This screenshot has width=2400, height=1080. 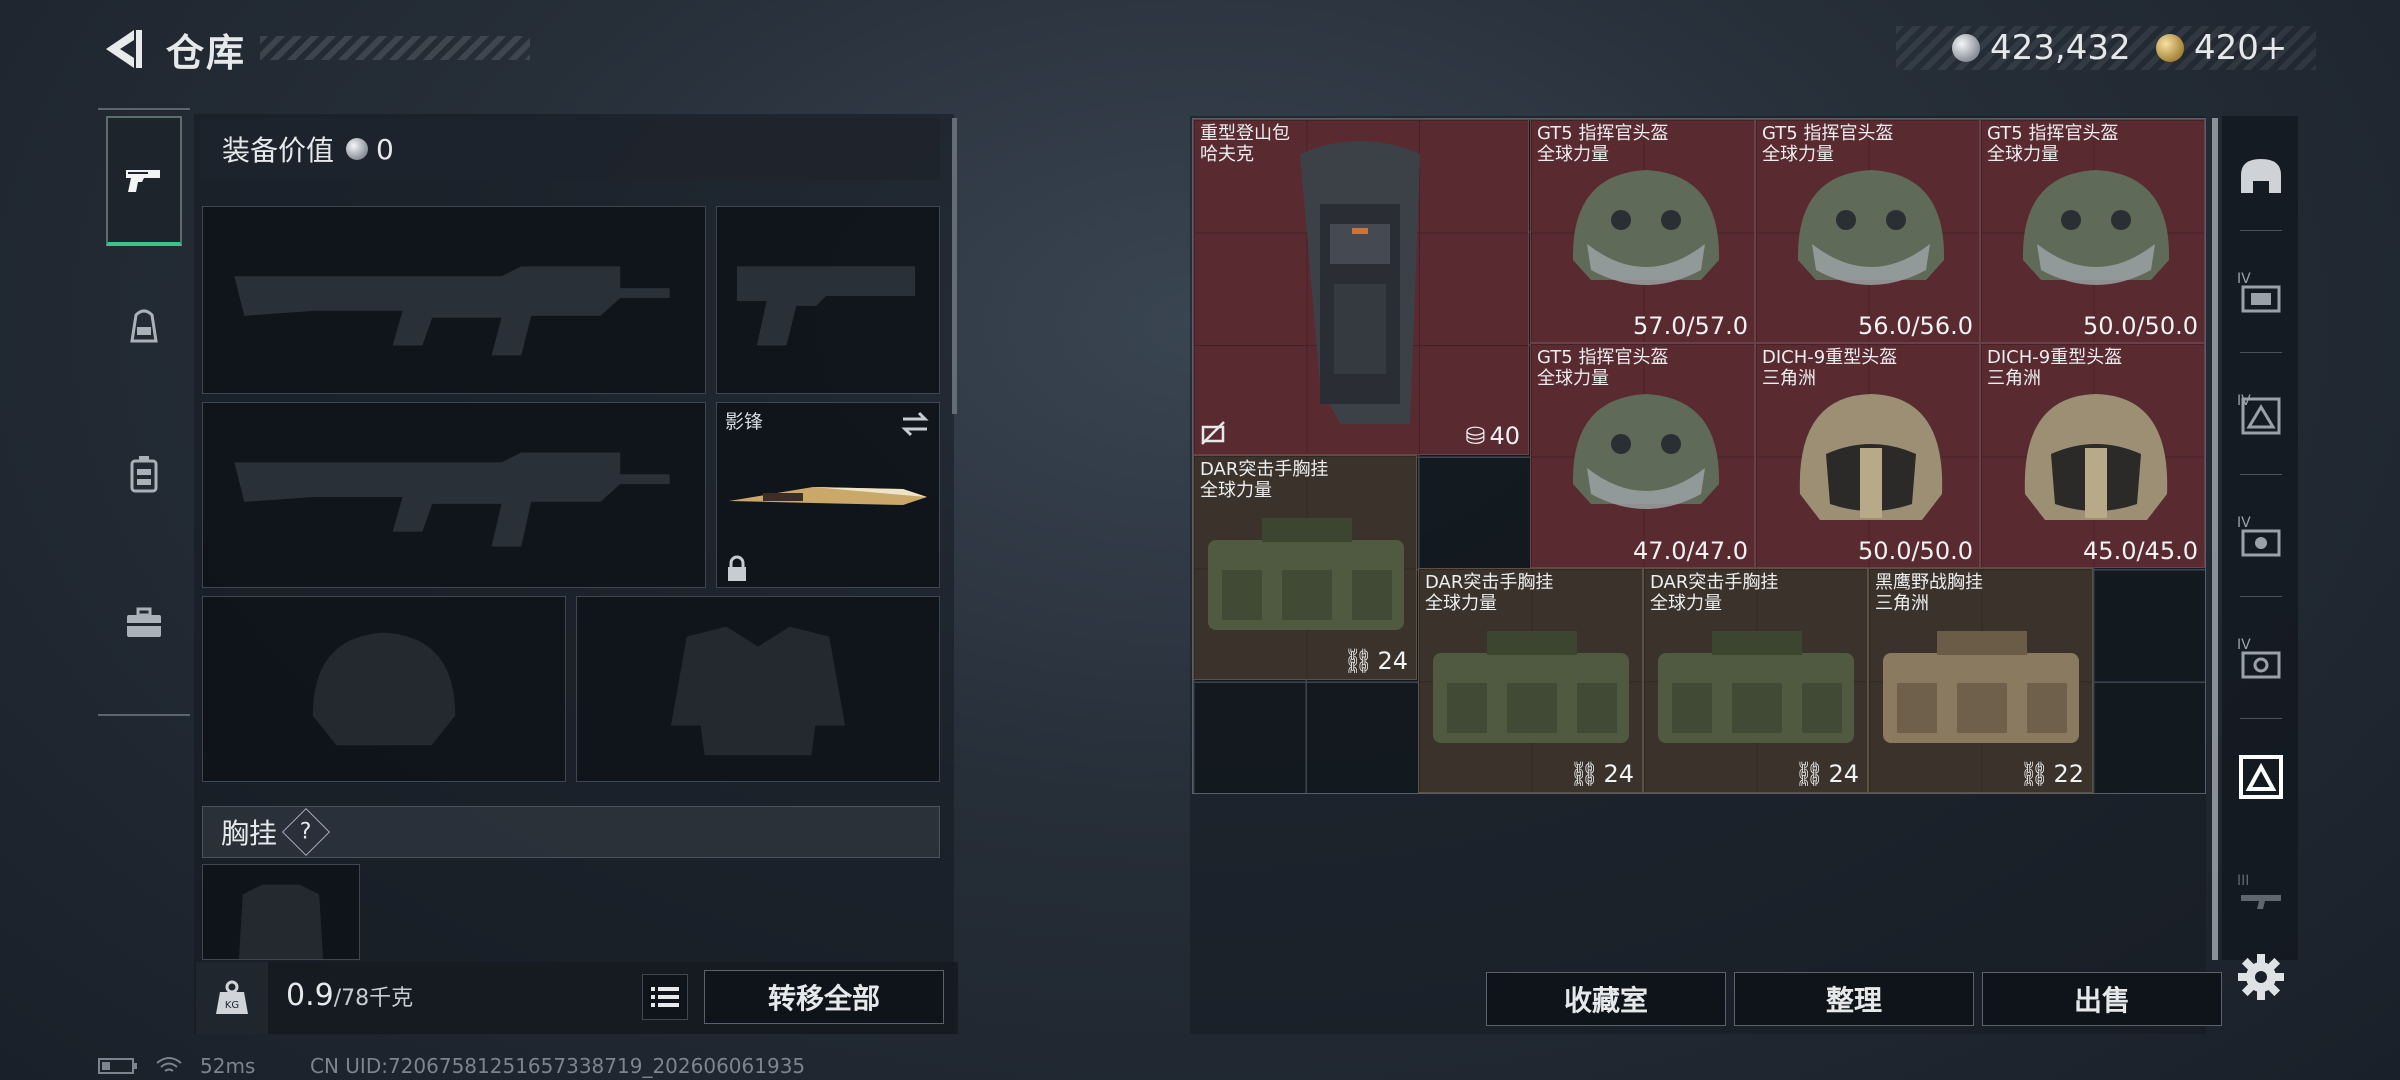 I want to click on chest-rig-label: 胸挂, so click(x=249, y=833).